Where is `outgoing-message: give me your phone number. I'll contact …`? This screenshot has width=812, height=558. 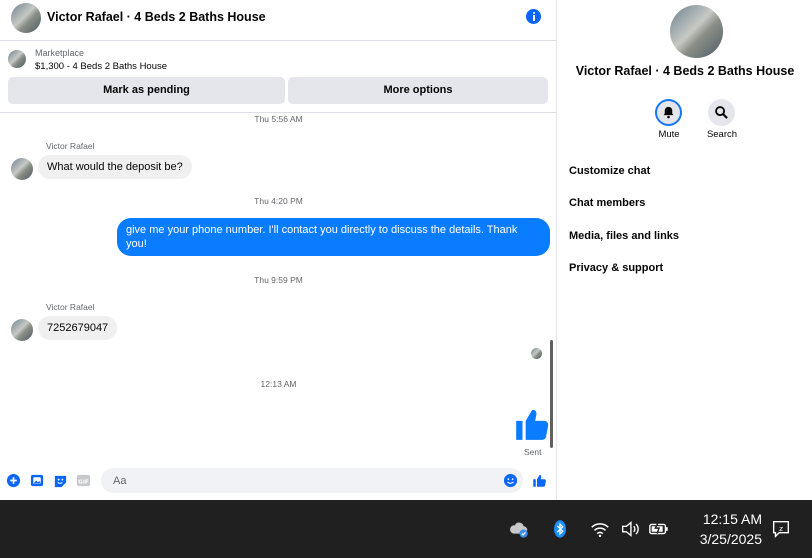
outgoing-message: give me your phone number. I'll contact … is located at coordinates (333, 237).